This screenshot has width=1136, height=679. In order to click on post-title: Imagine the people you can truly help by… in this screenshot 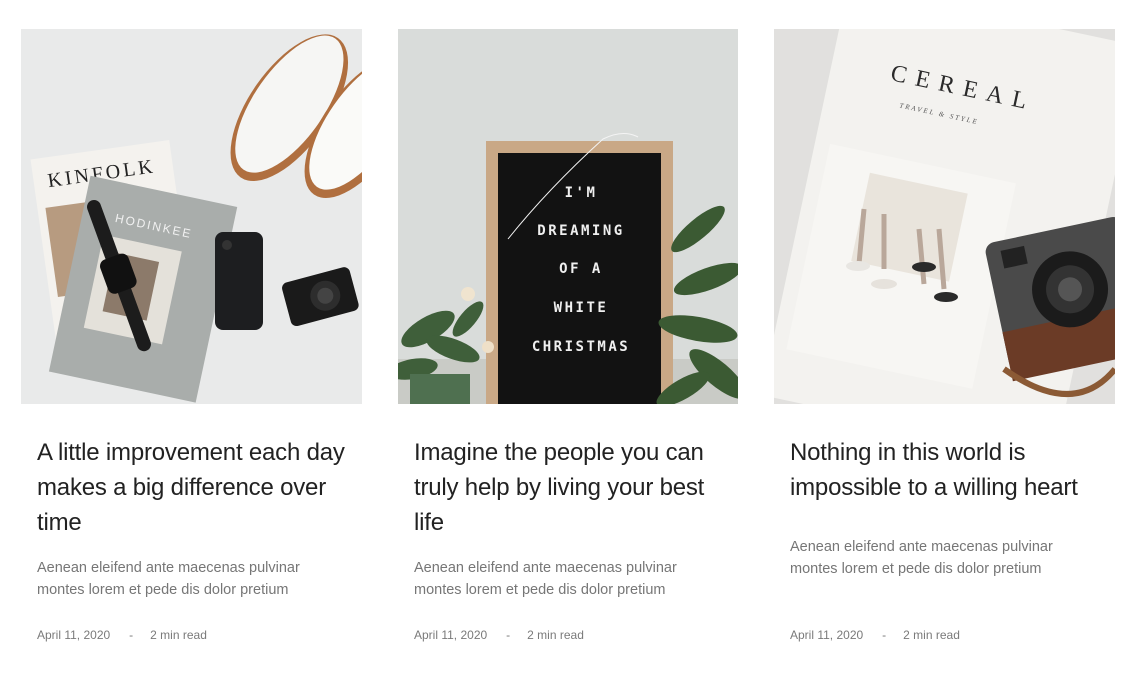, I will do `click(568, 487)`.